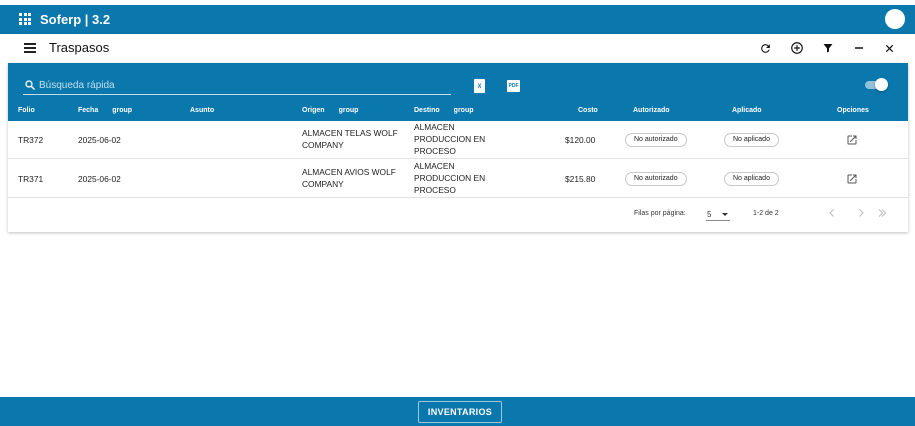 Image resolution: width=915 pixels, height=426 pixels. Describe the element at coordinates (660, 213) in the screenshot. I see `rows-per-page-label: Filas por página:` at that location.